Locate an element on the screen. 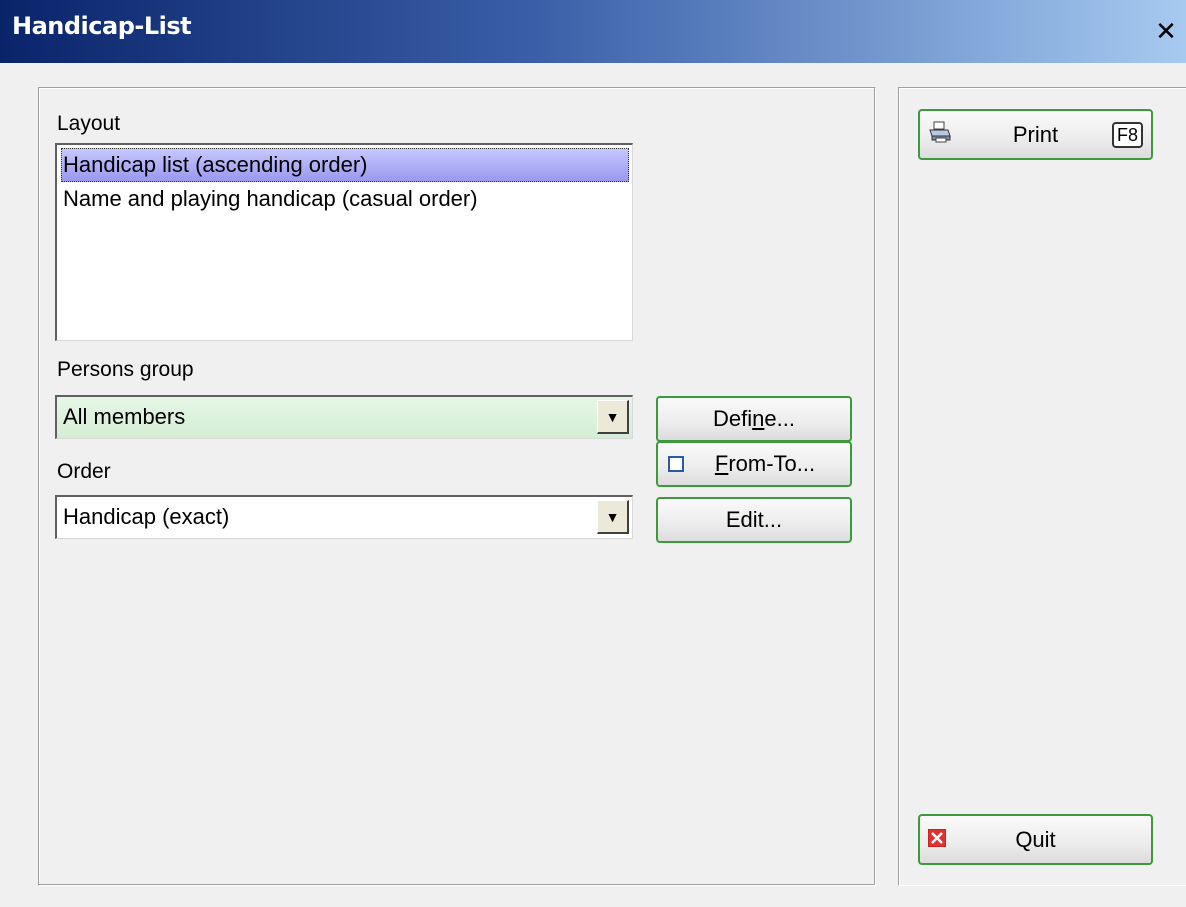 Image resolution: width=1186 pixels, height=907 pixels. persons-group-combo: All members ▼ is located at coordinates (344, 417).